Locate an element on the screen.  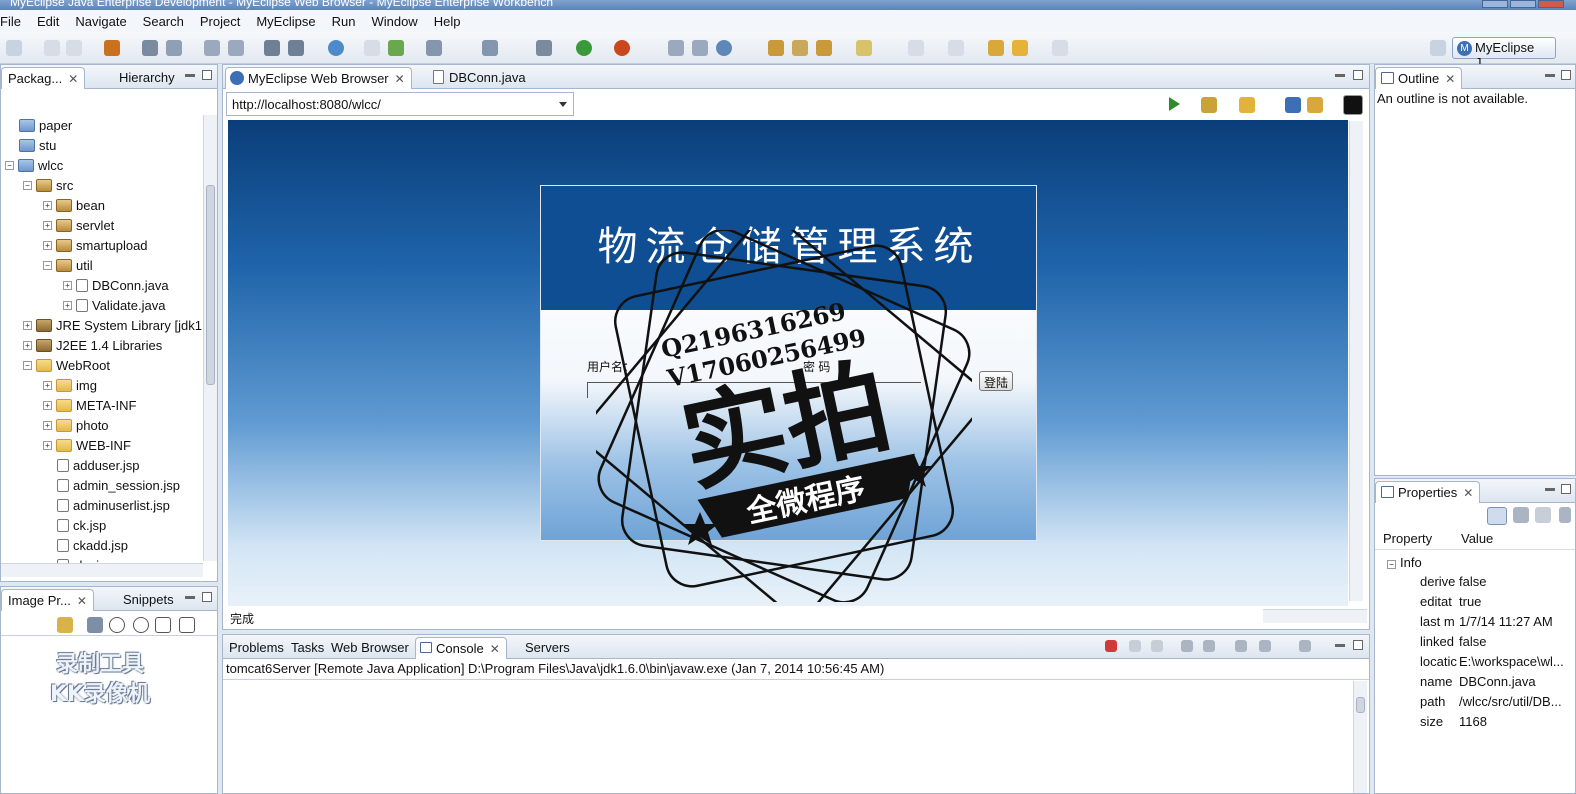
open-console-icon is located at coordinates (1305, 646).